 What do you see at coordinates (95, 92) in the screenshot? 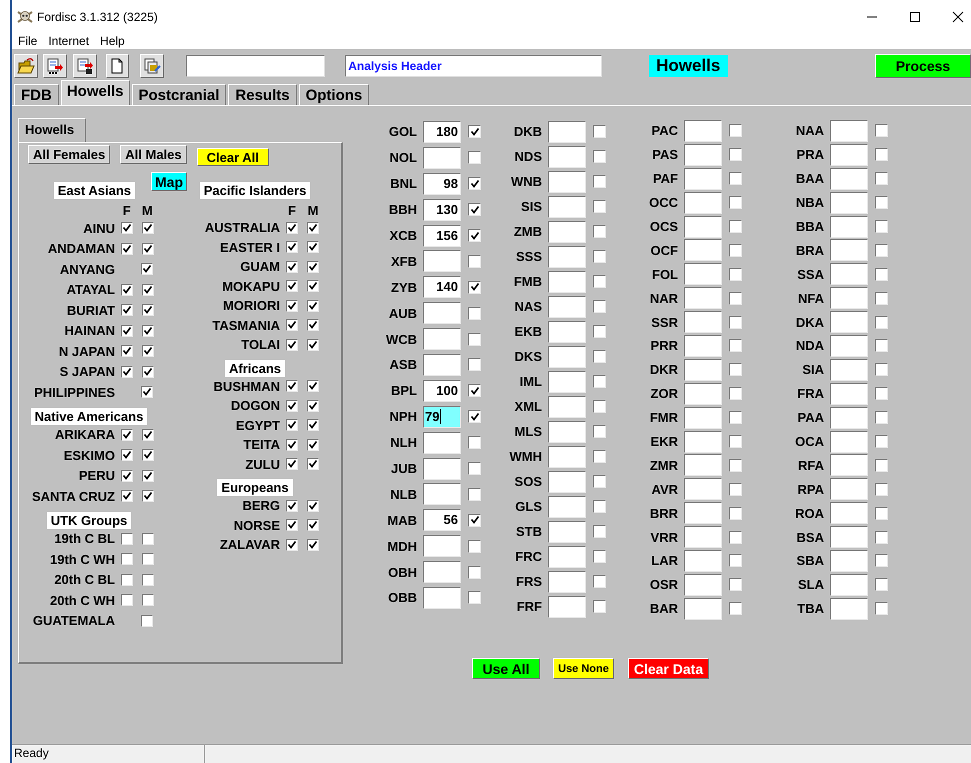
I see `tab: Howells` at bounding box center [95, 92].